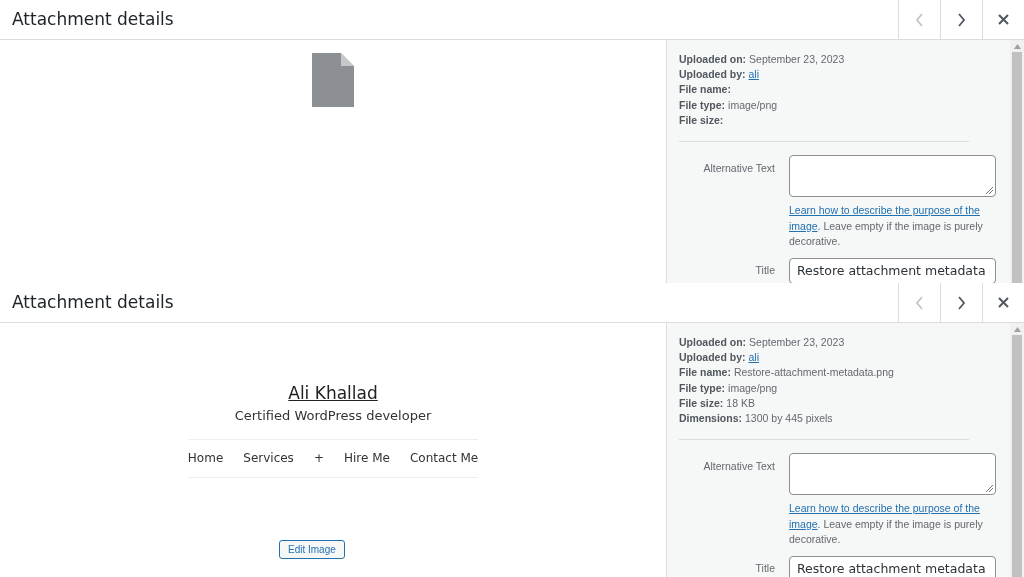  What do you see at coordinates (789, 418) in the screenshot?
I see `detail-value: 1300 by 445 pixels` at bounding box center [789, 418].